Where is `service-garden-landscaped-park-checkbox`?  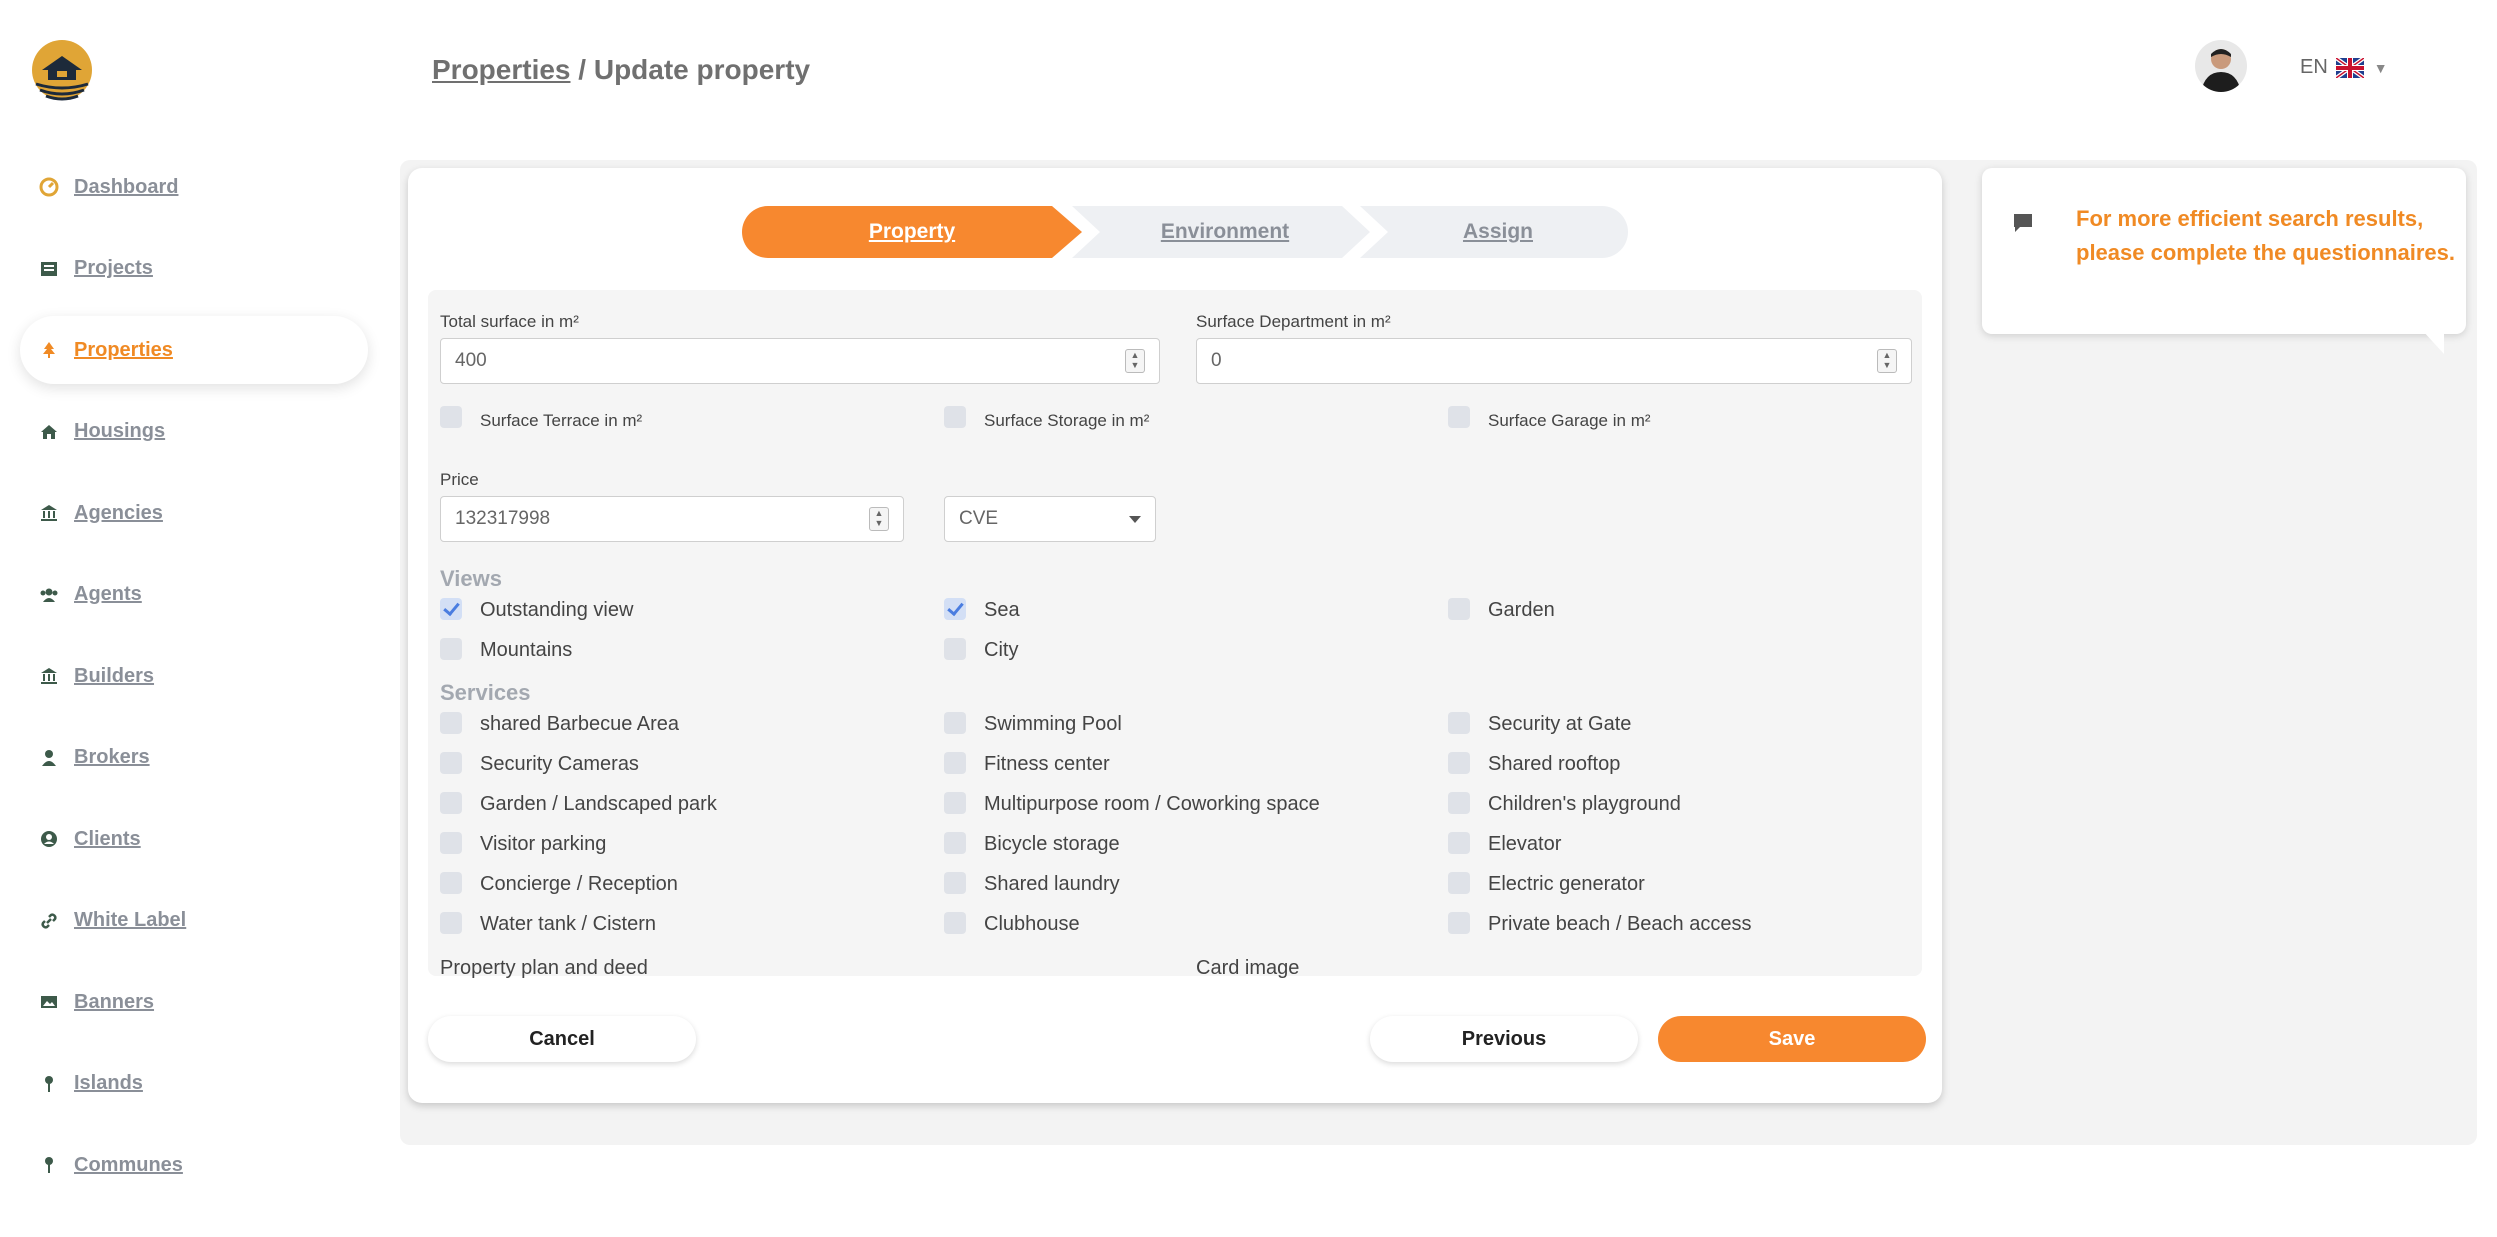
service-garden-landscaped-park-checkbox is located at coordinates (451, 803).